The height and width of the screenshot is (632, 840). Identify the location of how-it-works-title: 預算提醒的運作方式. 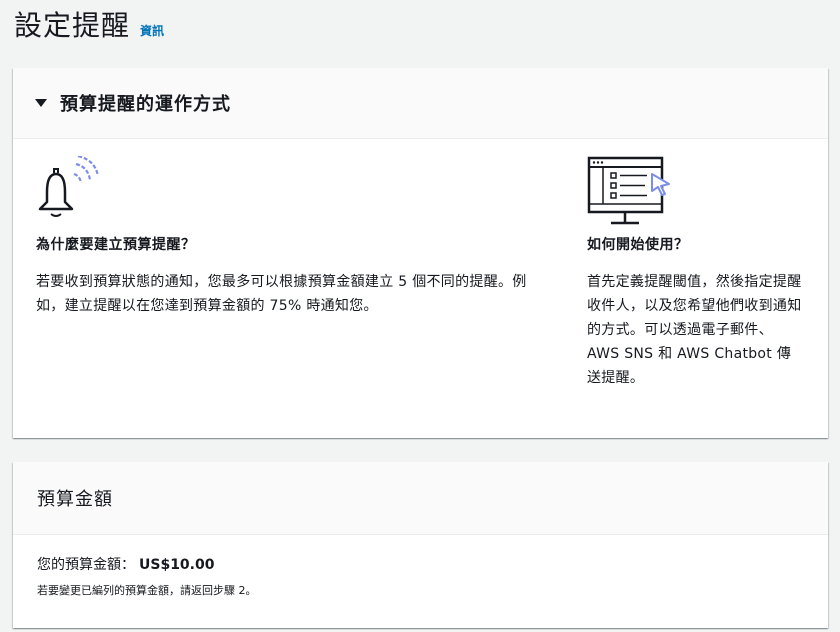
(145, 104).